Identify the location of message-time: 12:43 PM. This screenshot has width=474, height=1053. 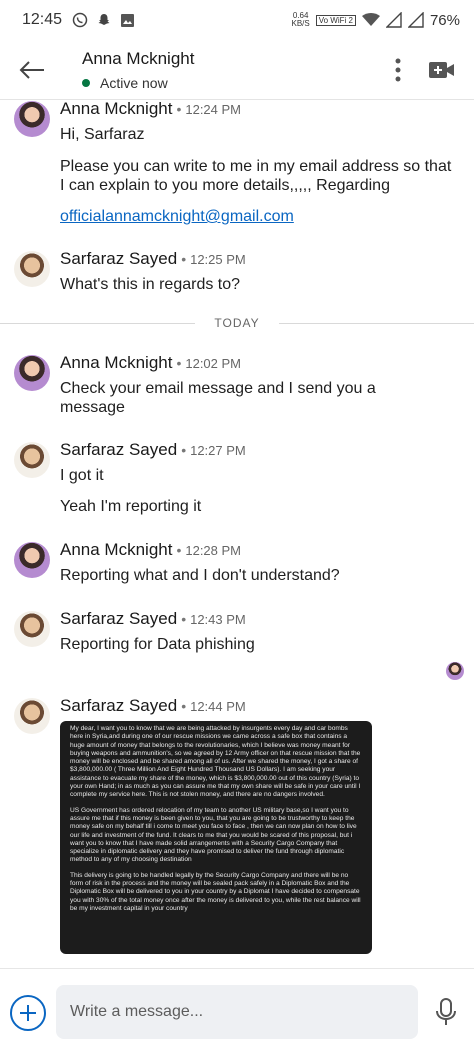
(218, 619).